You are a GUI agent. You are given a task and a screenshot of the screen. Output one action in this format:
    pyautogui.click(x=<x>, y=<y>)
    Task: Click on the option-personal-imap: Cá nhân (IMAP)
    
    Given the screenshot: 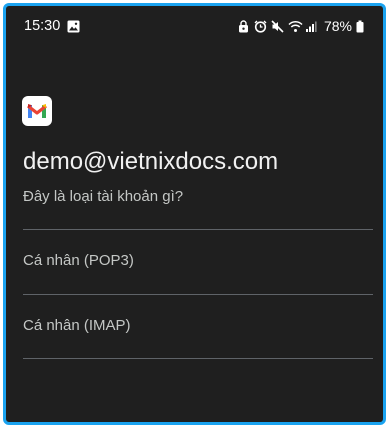 What is the action you would take?
    pyautogui.click(x=198, y=325)
    